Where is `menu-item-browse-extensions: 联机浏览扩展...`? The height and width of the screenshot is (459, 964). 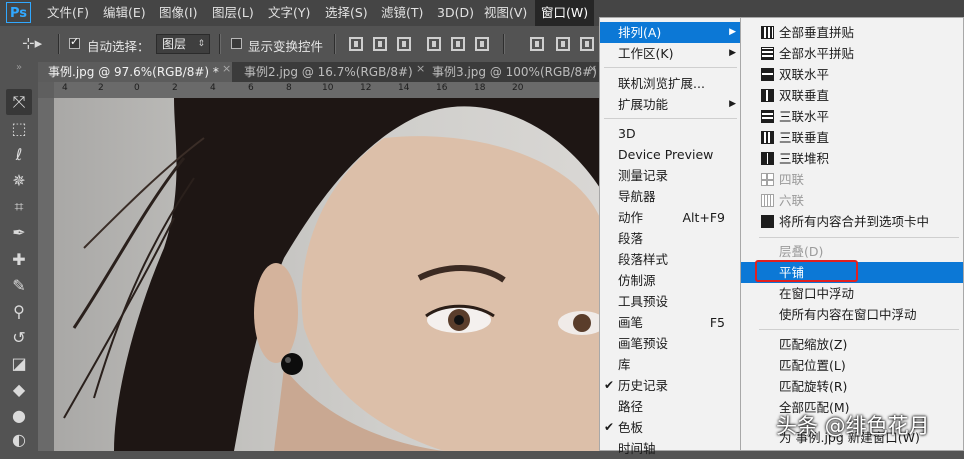
menu-item-browse-extensions: 联机浏览扩展... is located at coordinates (670, 83).